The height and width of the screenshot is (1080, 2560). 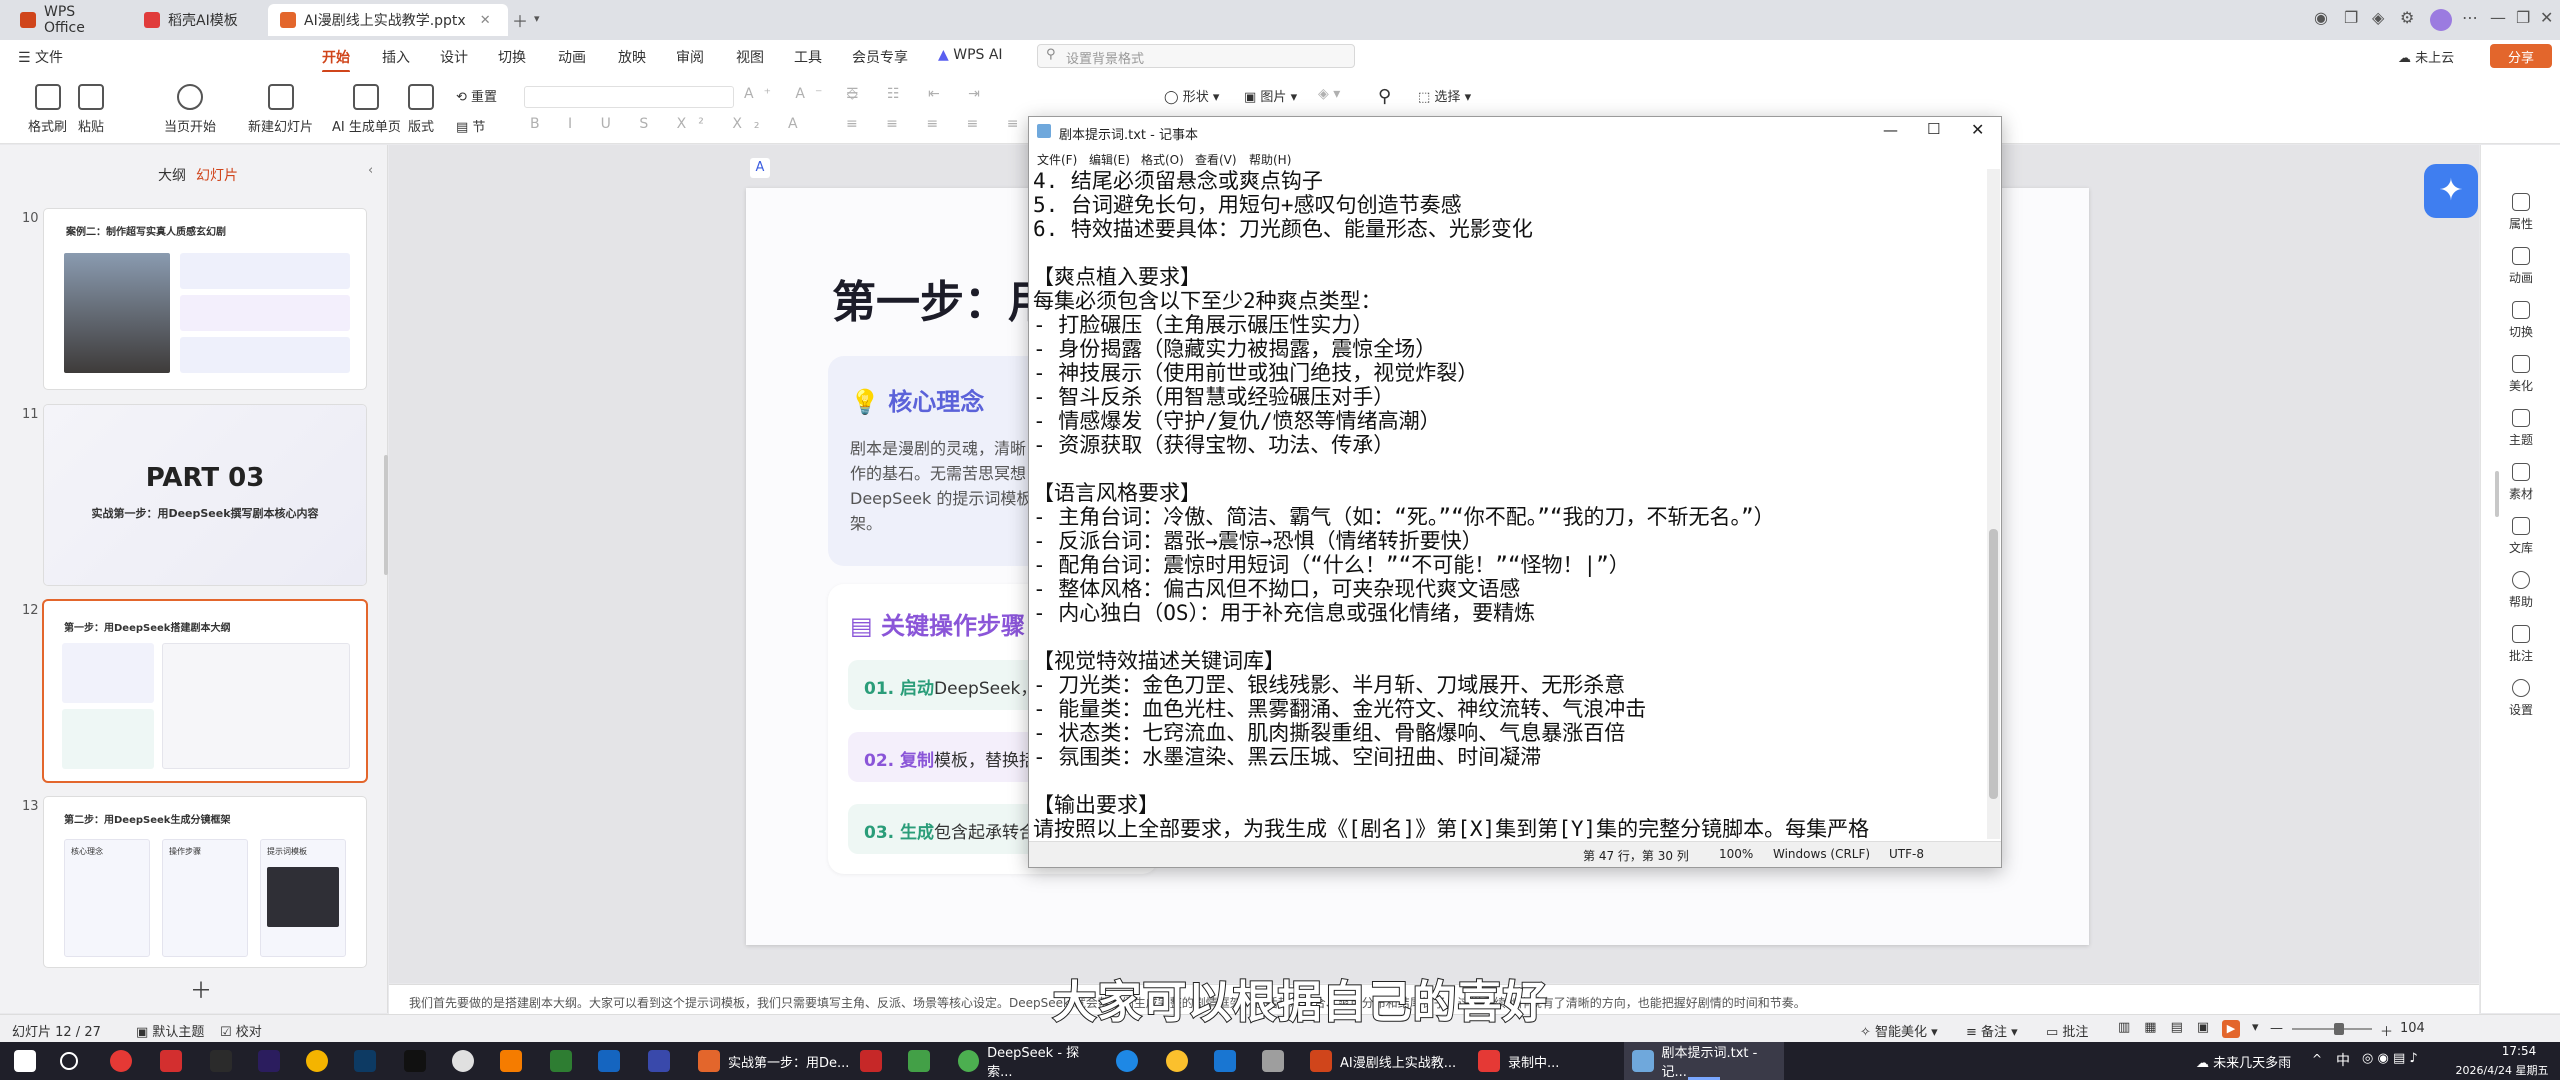 What do you see at coordinates (217, 175) in the screenshot?
I see `tab-slides: 幻灯片` at bounding box center [217, 175].